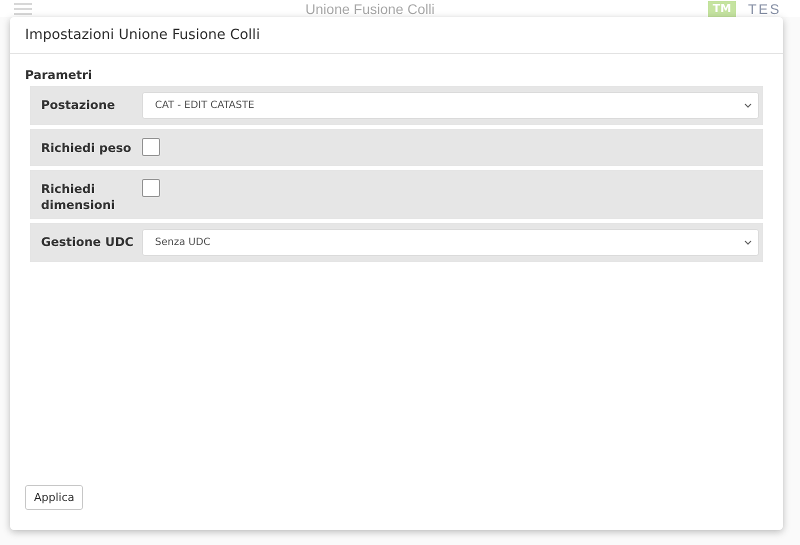 Image resolution: width=800 pixels, height=545 pixels. I want to click on dropdown: Senza UDC, so click(450, 242).